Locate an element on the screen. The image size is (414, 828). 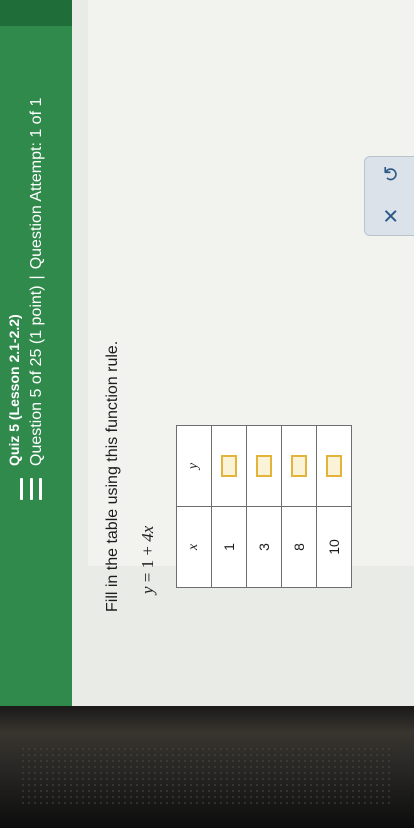
question-number: Question 5 of 25 (1 point) is located at coordinates (36, 375).